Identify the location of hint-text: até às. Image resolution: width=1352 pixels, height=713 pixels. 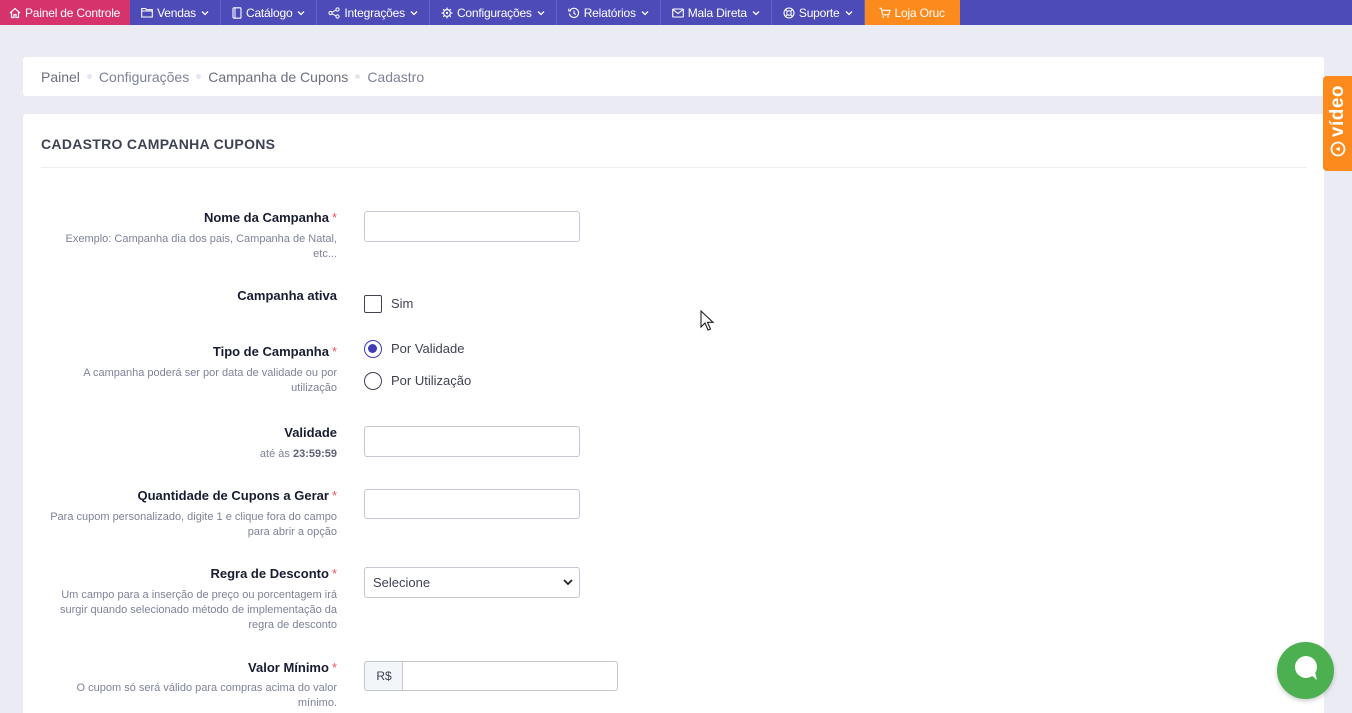
(274, 454).